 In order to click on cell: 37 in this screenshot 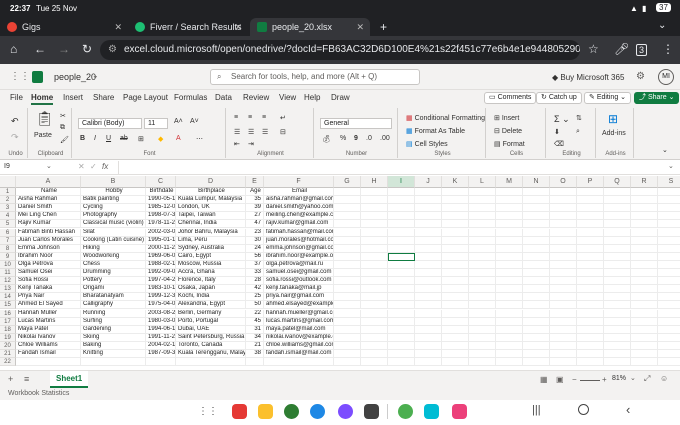, I will do `click(255, 264)`.